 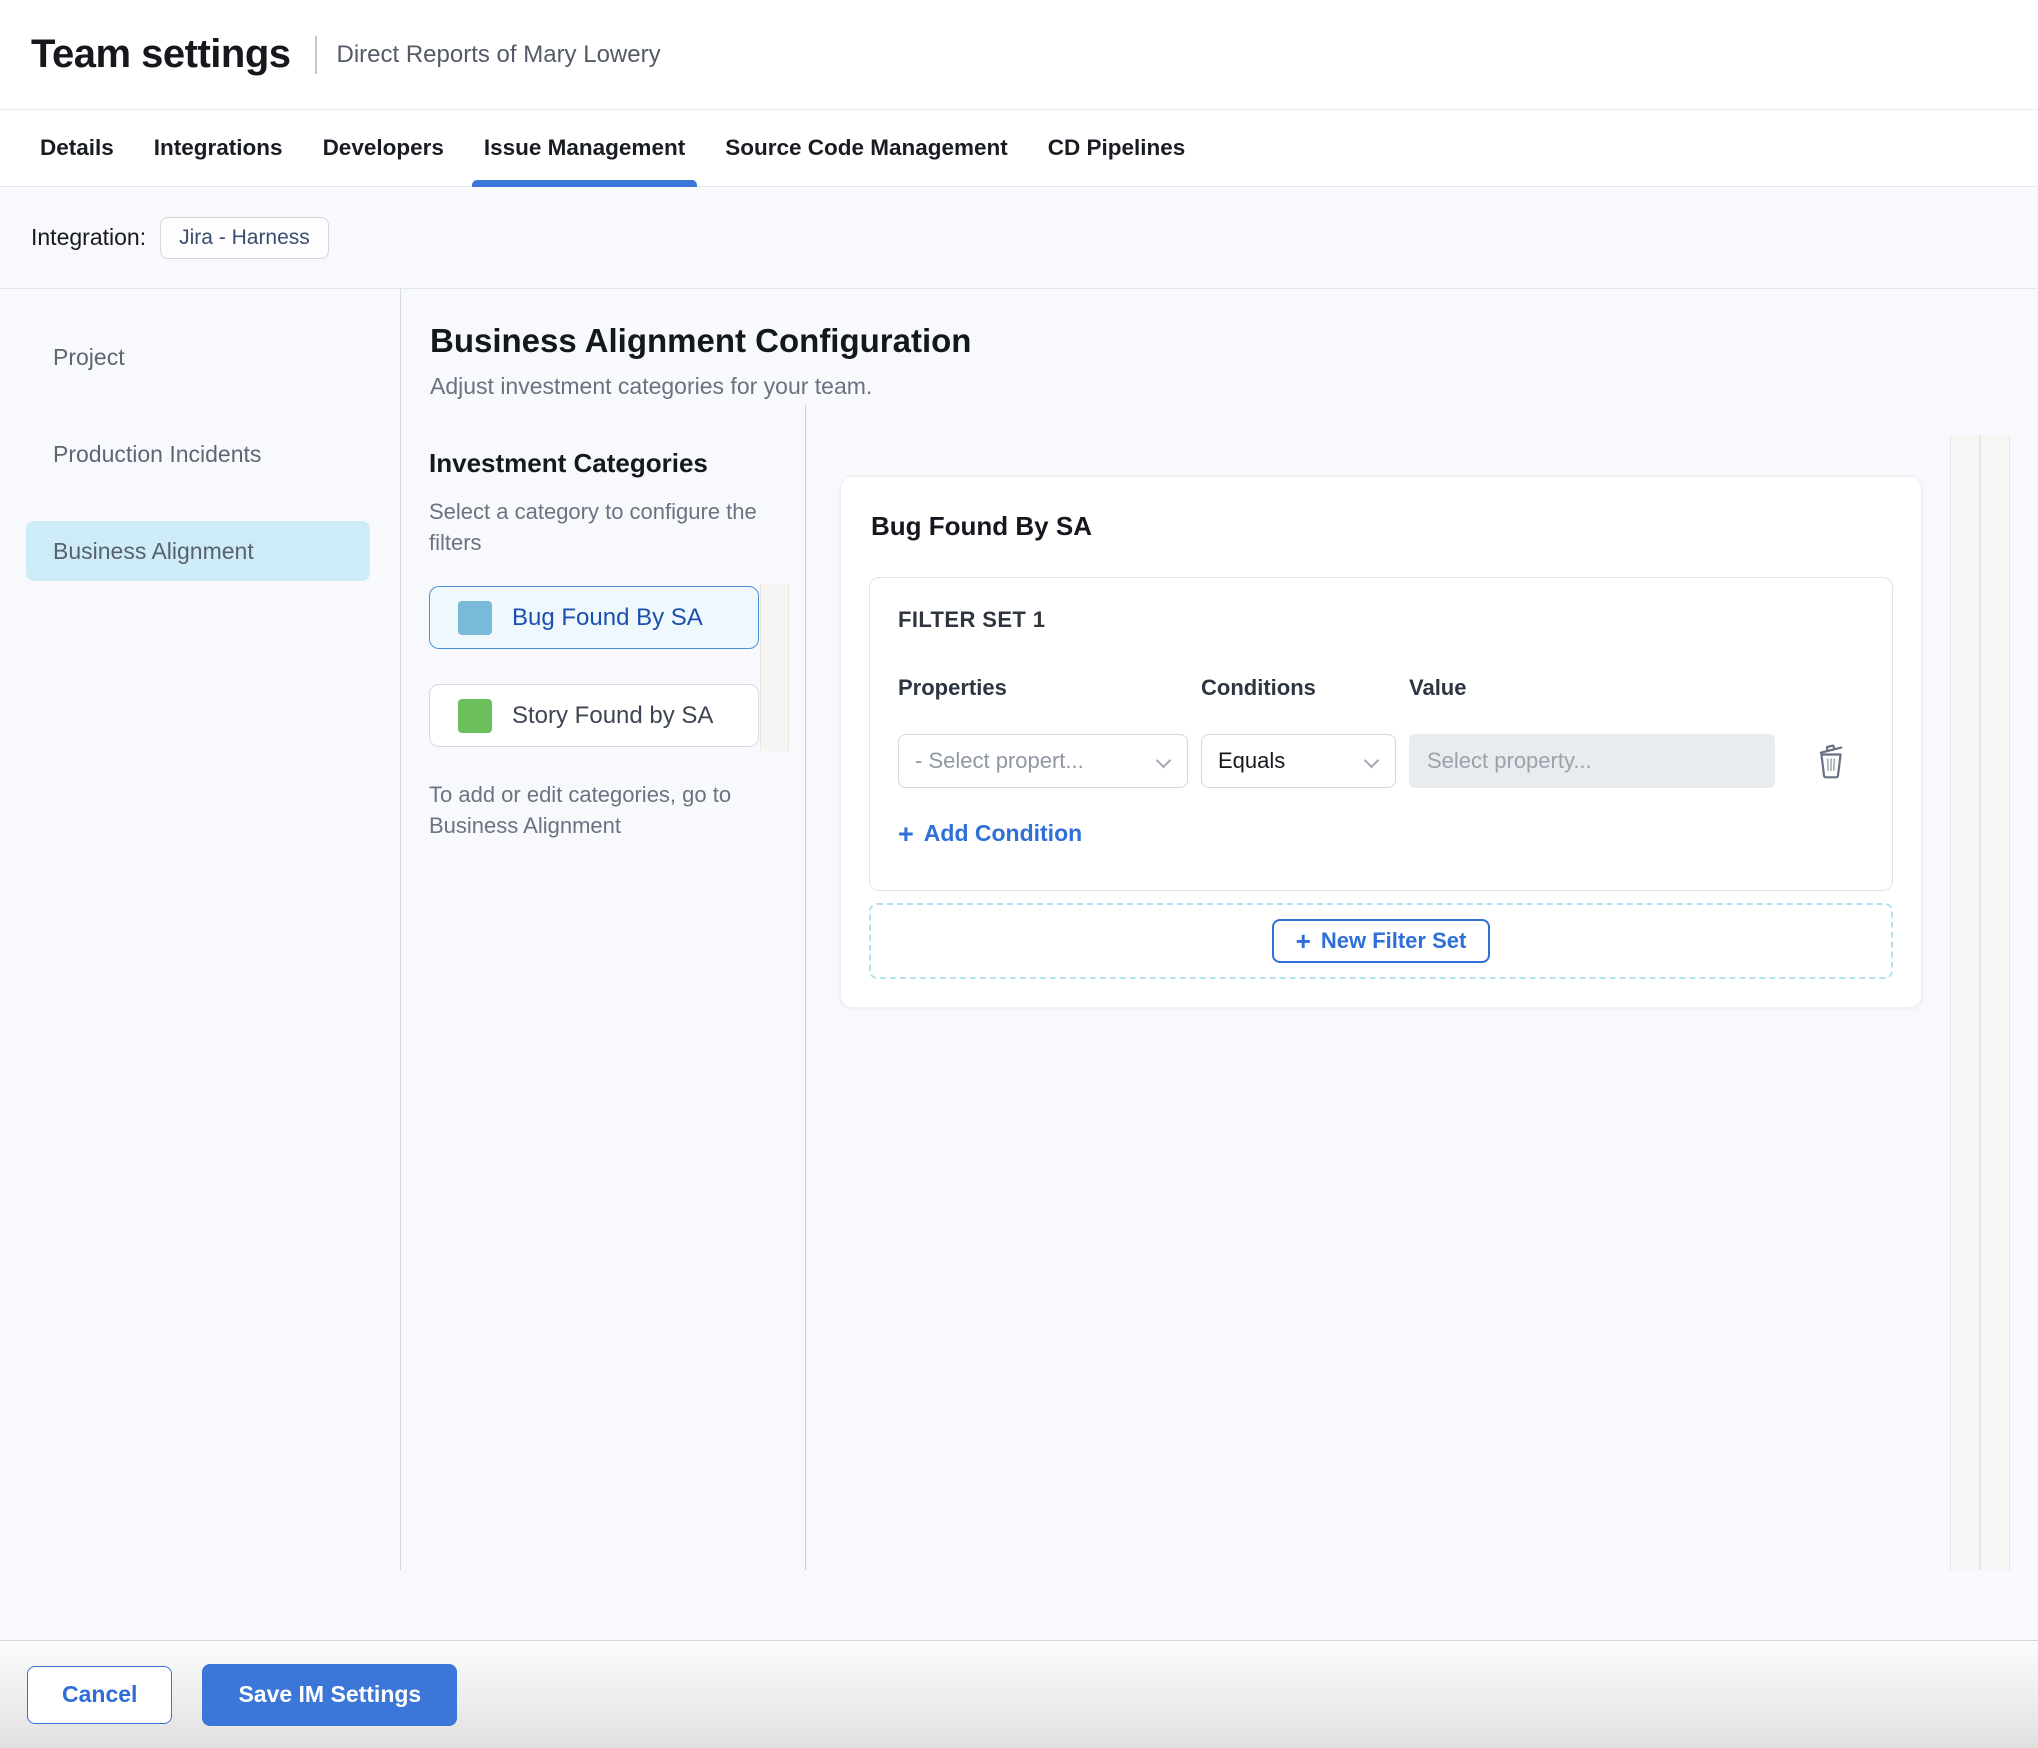 I want to click on new-filter-set-button: + New Filter Set, so click(x=1381, y=941).